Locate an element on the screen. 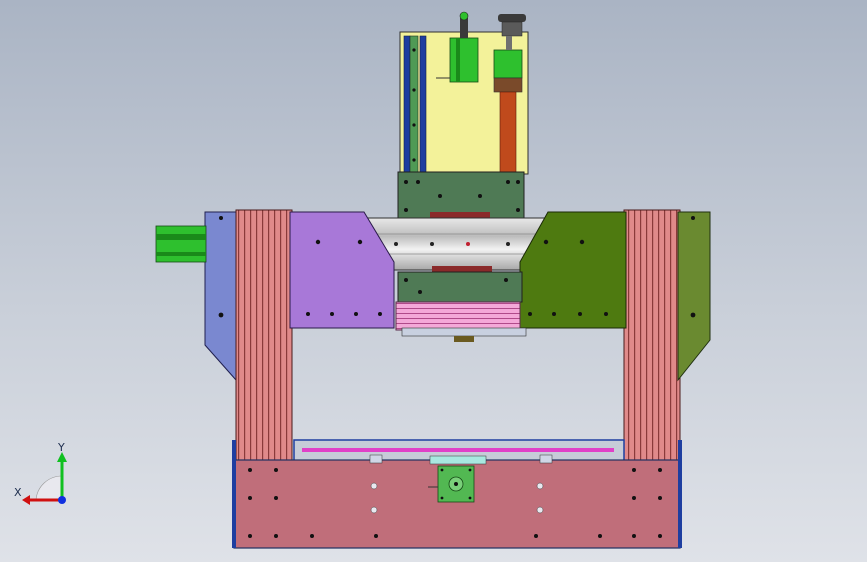  left-aluminum-column is located at coordinates (264, 336).